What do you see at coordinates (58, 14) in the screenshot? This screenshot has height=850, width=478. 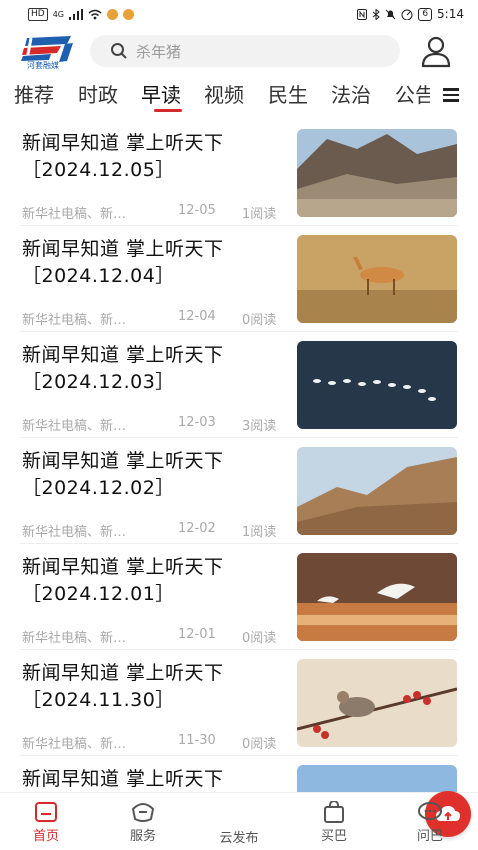 I see `network-type: 4G` at bounding box center [58, 14].